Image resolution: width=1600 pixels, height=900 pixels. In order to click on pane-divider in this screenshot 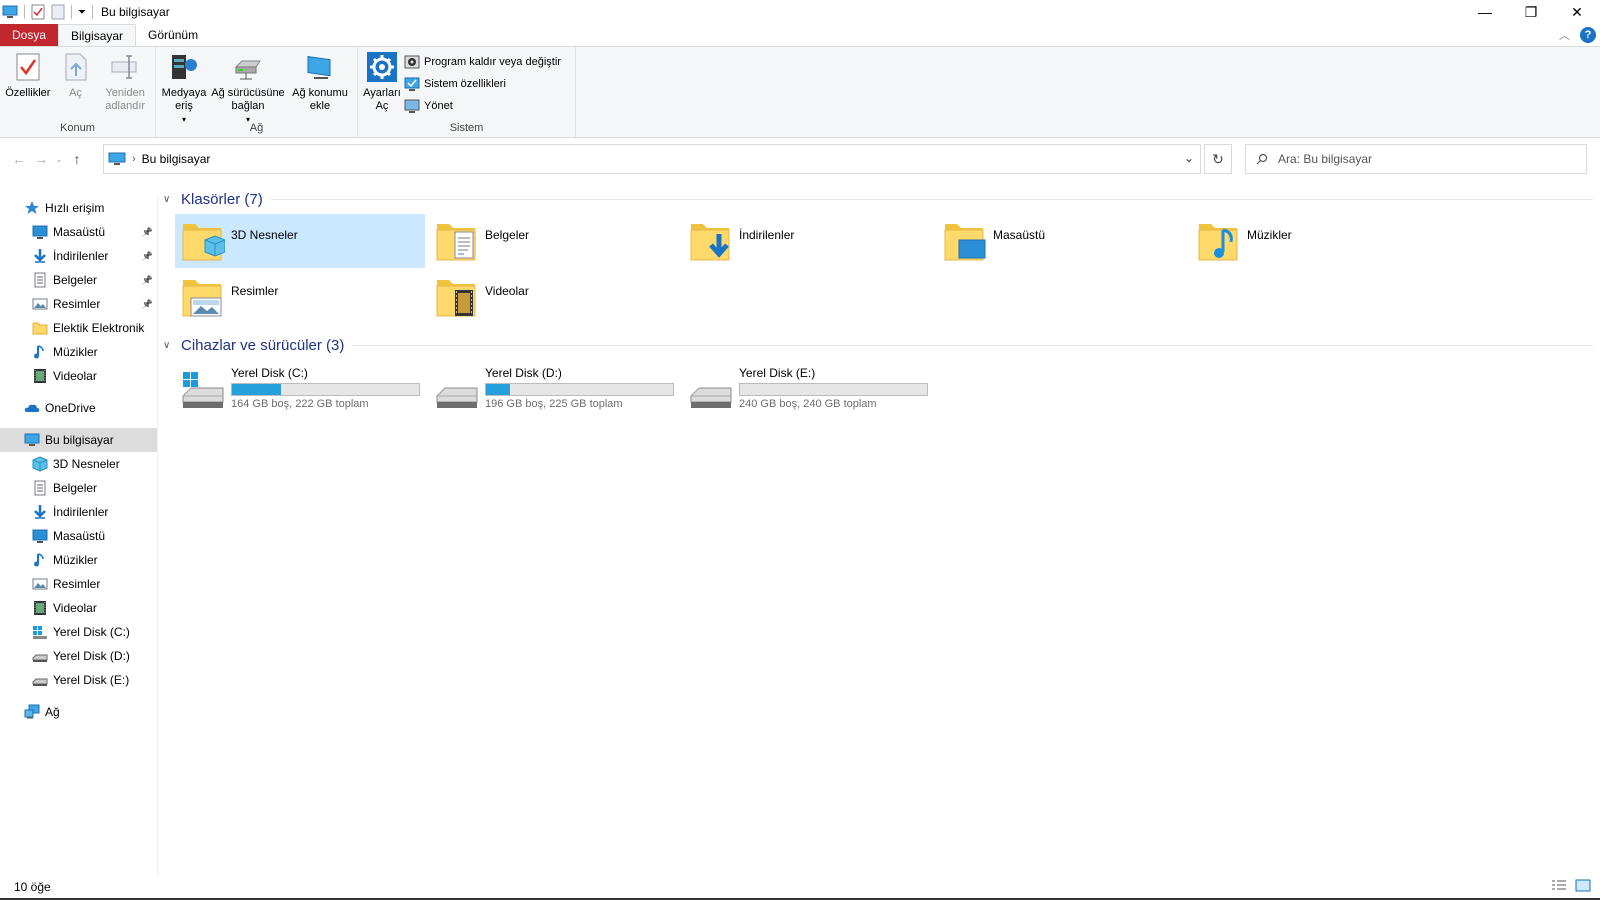, I will do `click(157, 536)`.